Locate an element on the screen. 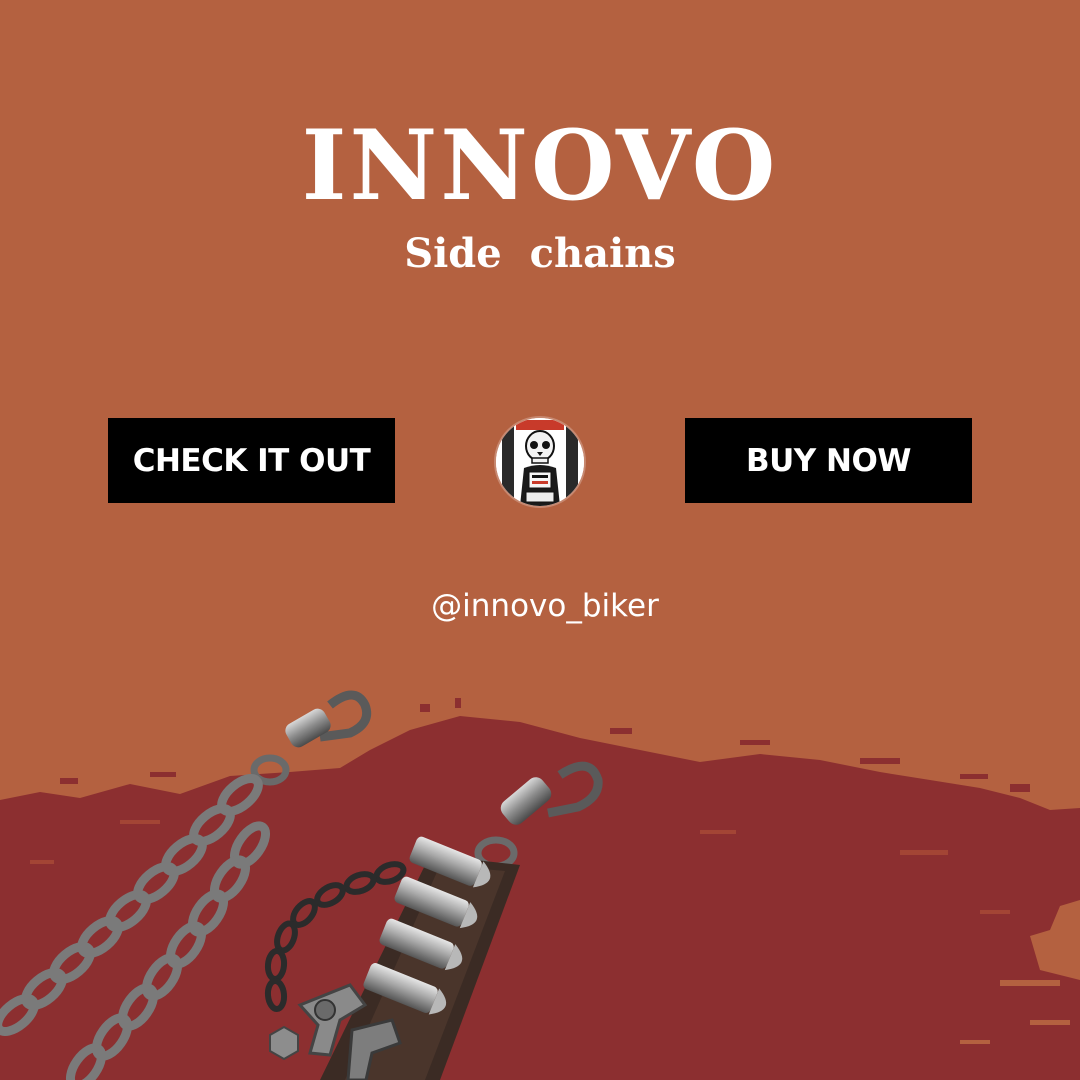 This screenshot has width=1080, height=1080. buy-now-button: BUY NOW is located at coordinates (828, 460).